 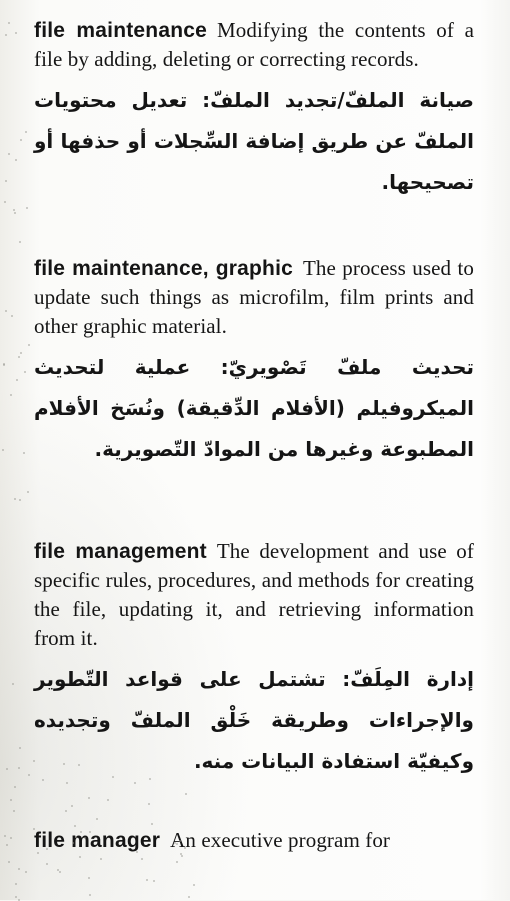 I want to click on dictionary-entry-file-manager: file manager An executive program for, so click(x=254, y=840).